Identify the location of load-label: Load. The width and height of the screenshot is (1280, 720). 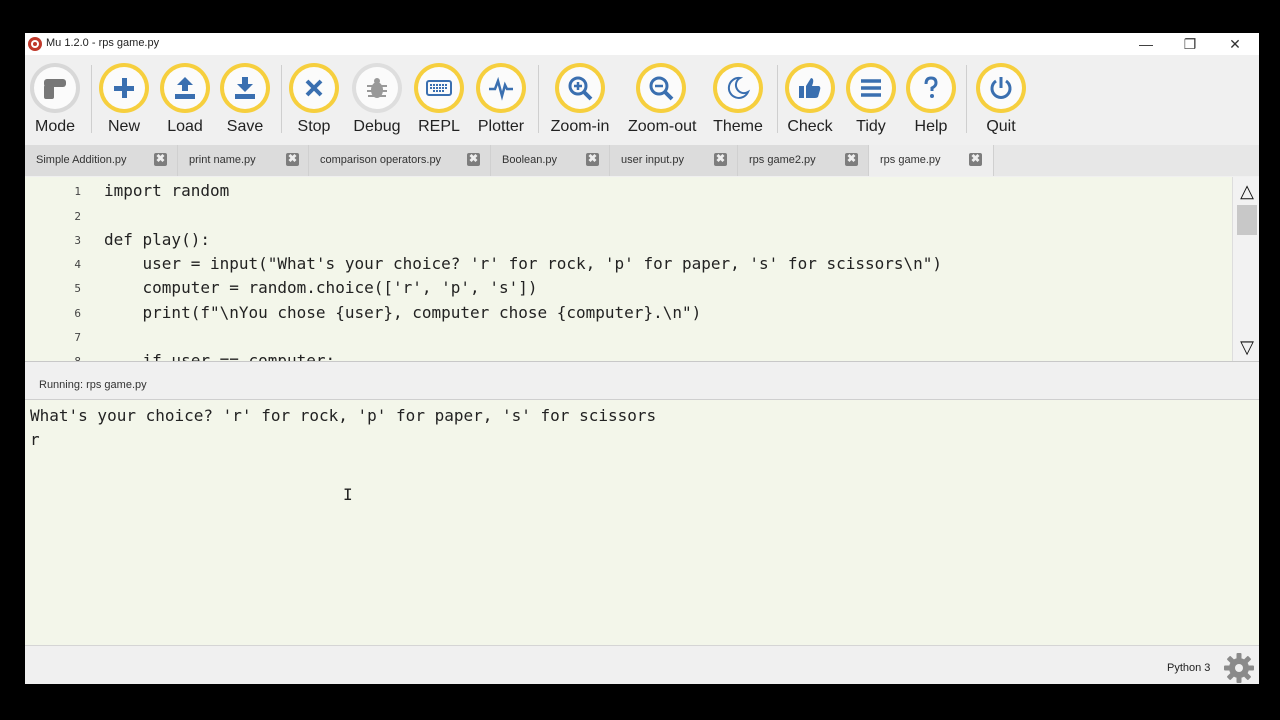
(185, 126).